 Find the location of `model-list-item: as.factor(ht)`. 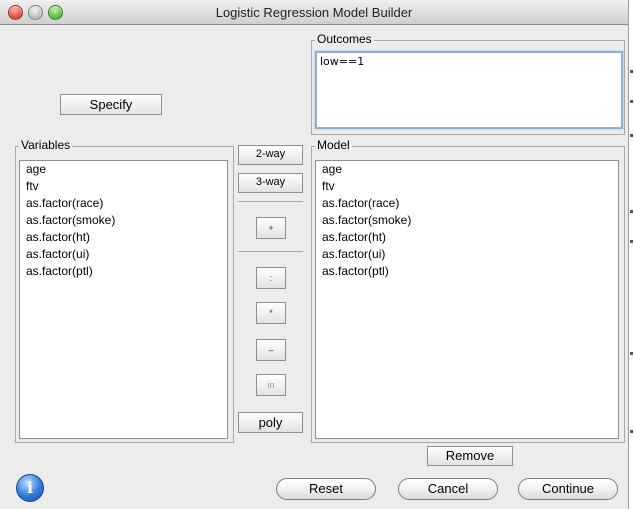

model-list-item: as.factor(ht) is located at coordinates (467, 237).